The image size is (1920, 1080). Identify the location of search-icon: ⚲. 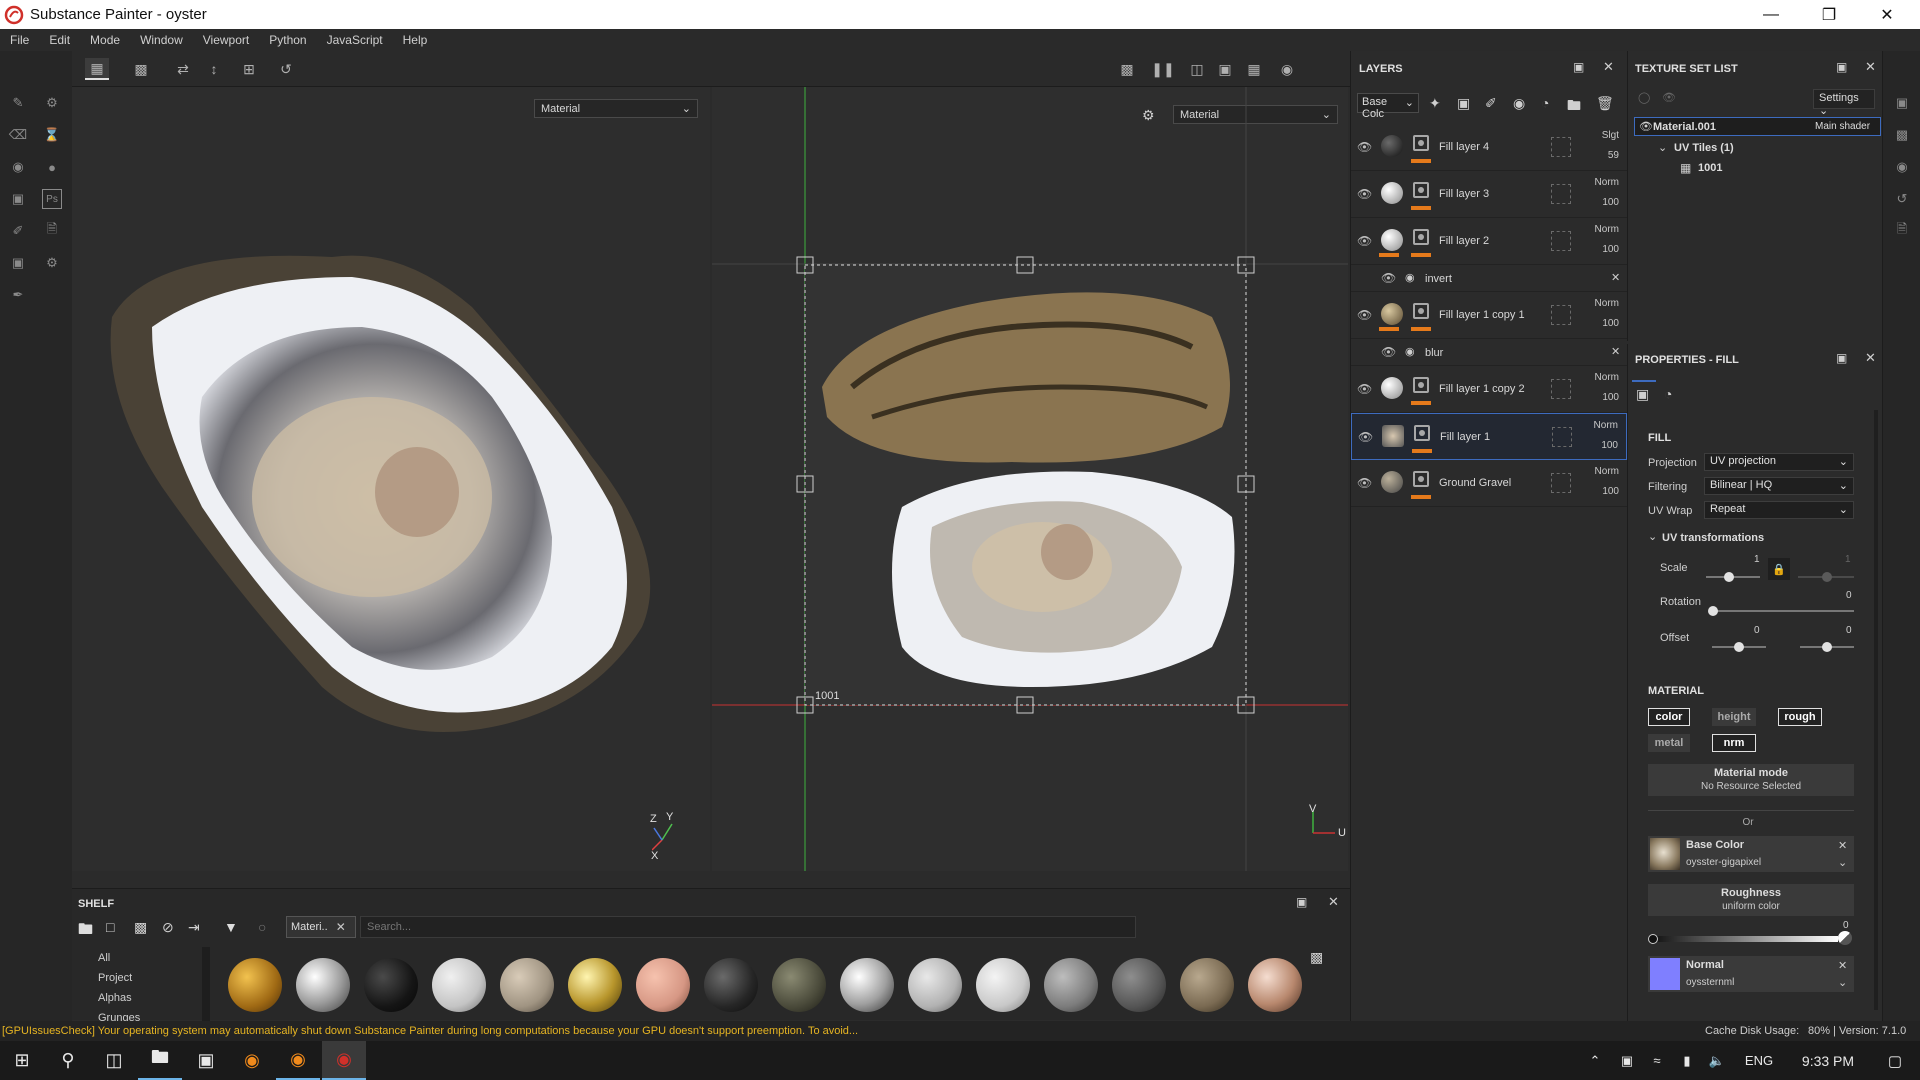
(68, 1060).